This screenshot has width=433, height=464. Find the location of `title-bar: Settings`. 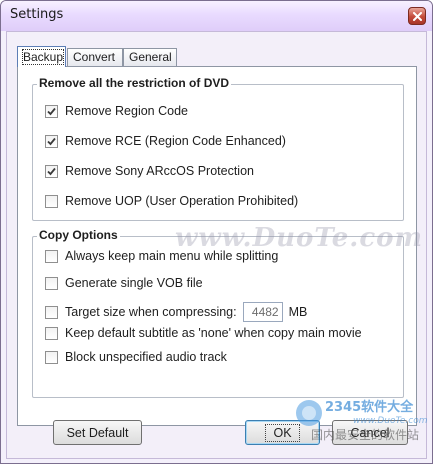

title-bar: Settings is located at coordinates (216, 16).